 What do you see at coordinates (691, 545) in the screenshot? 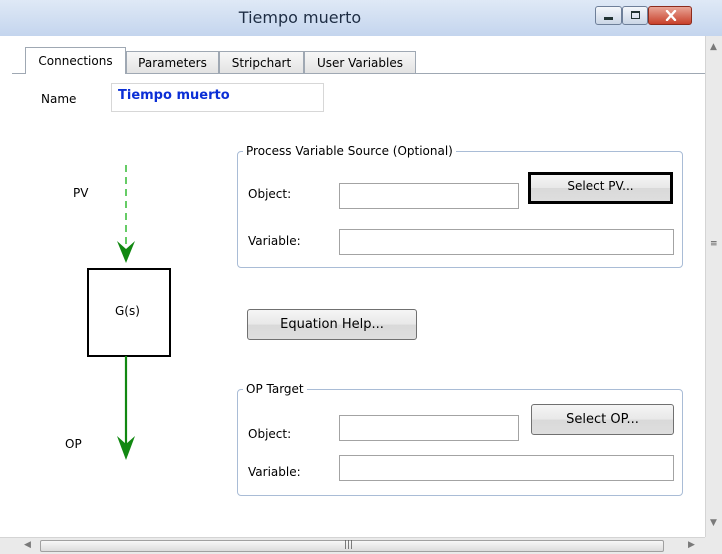
I see `scroll-right-arrow-icon: ▶` at bounding box center [691, 545].